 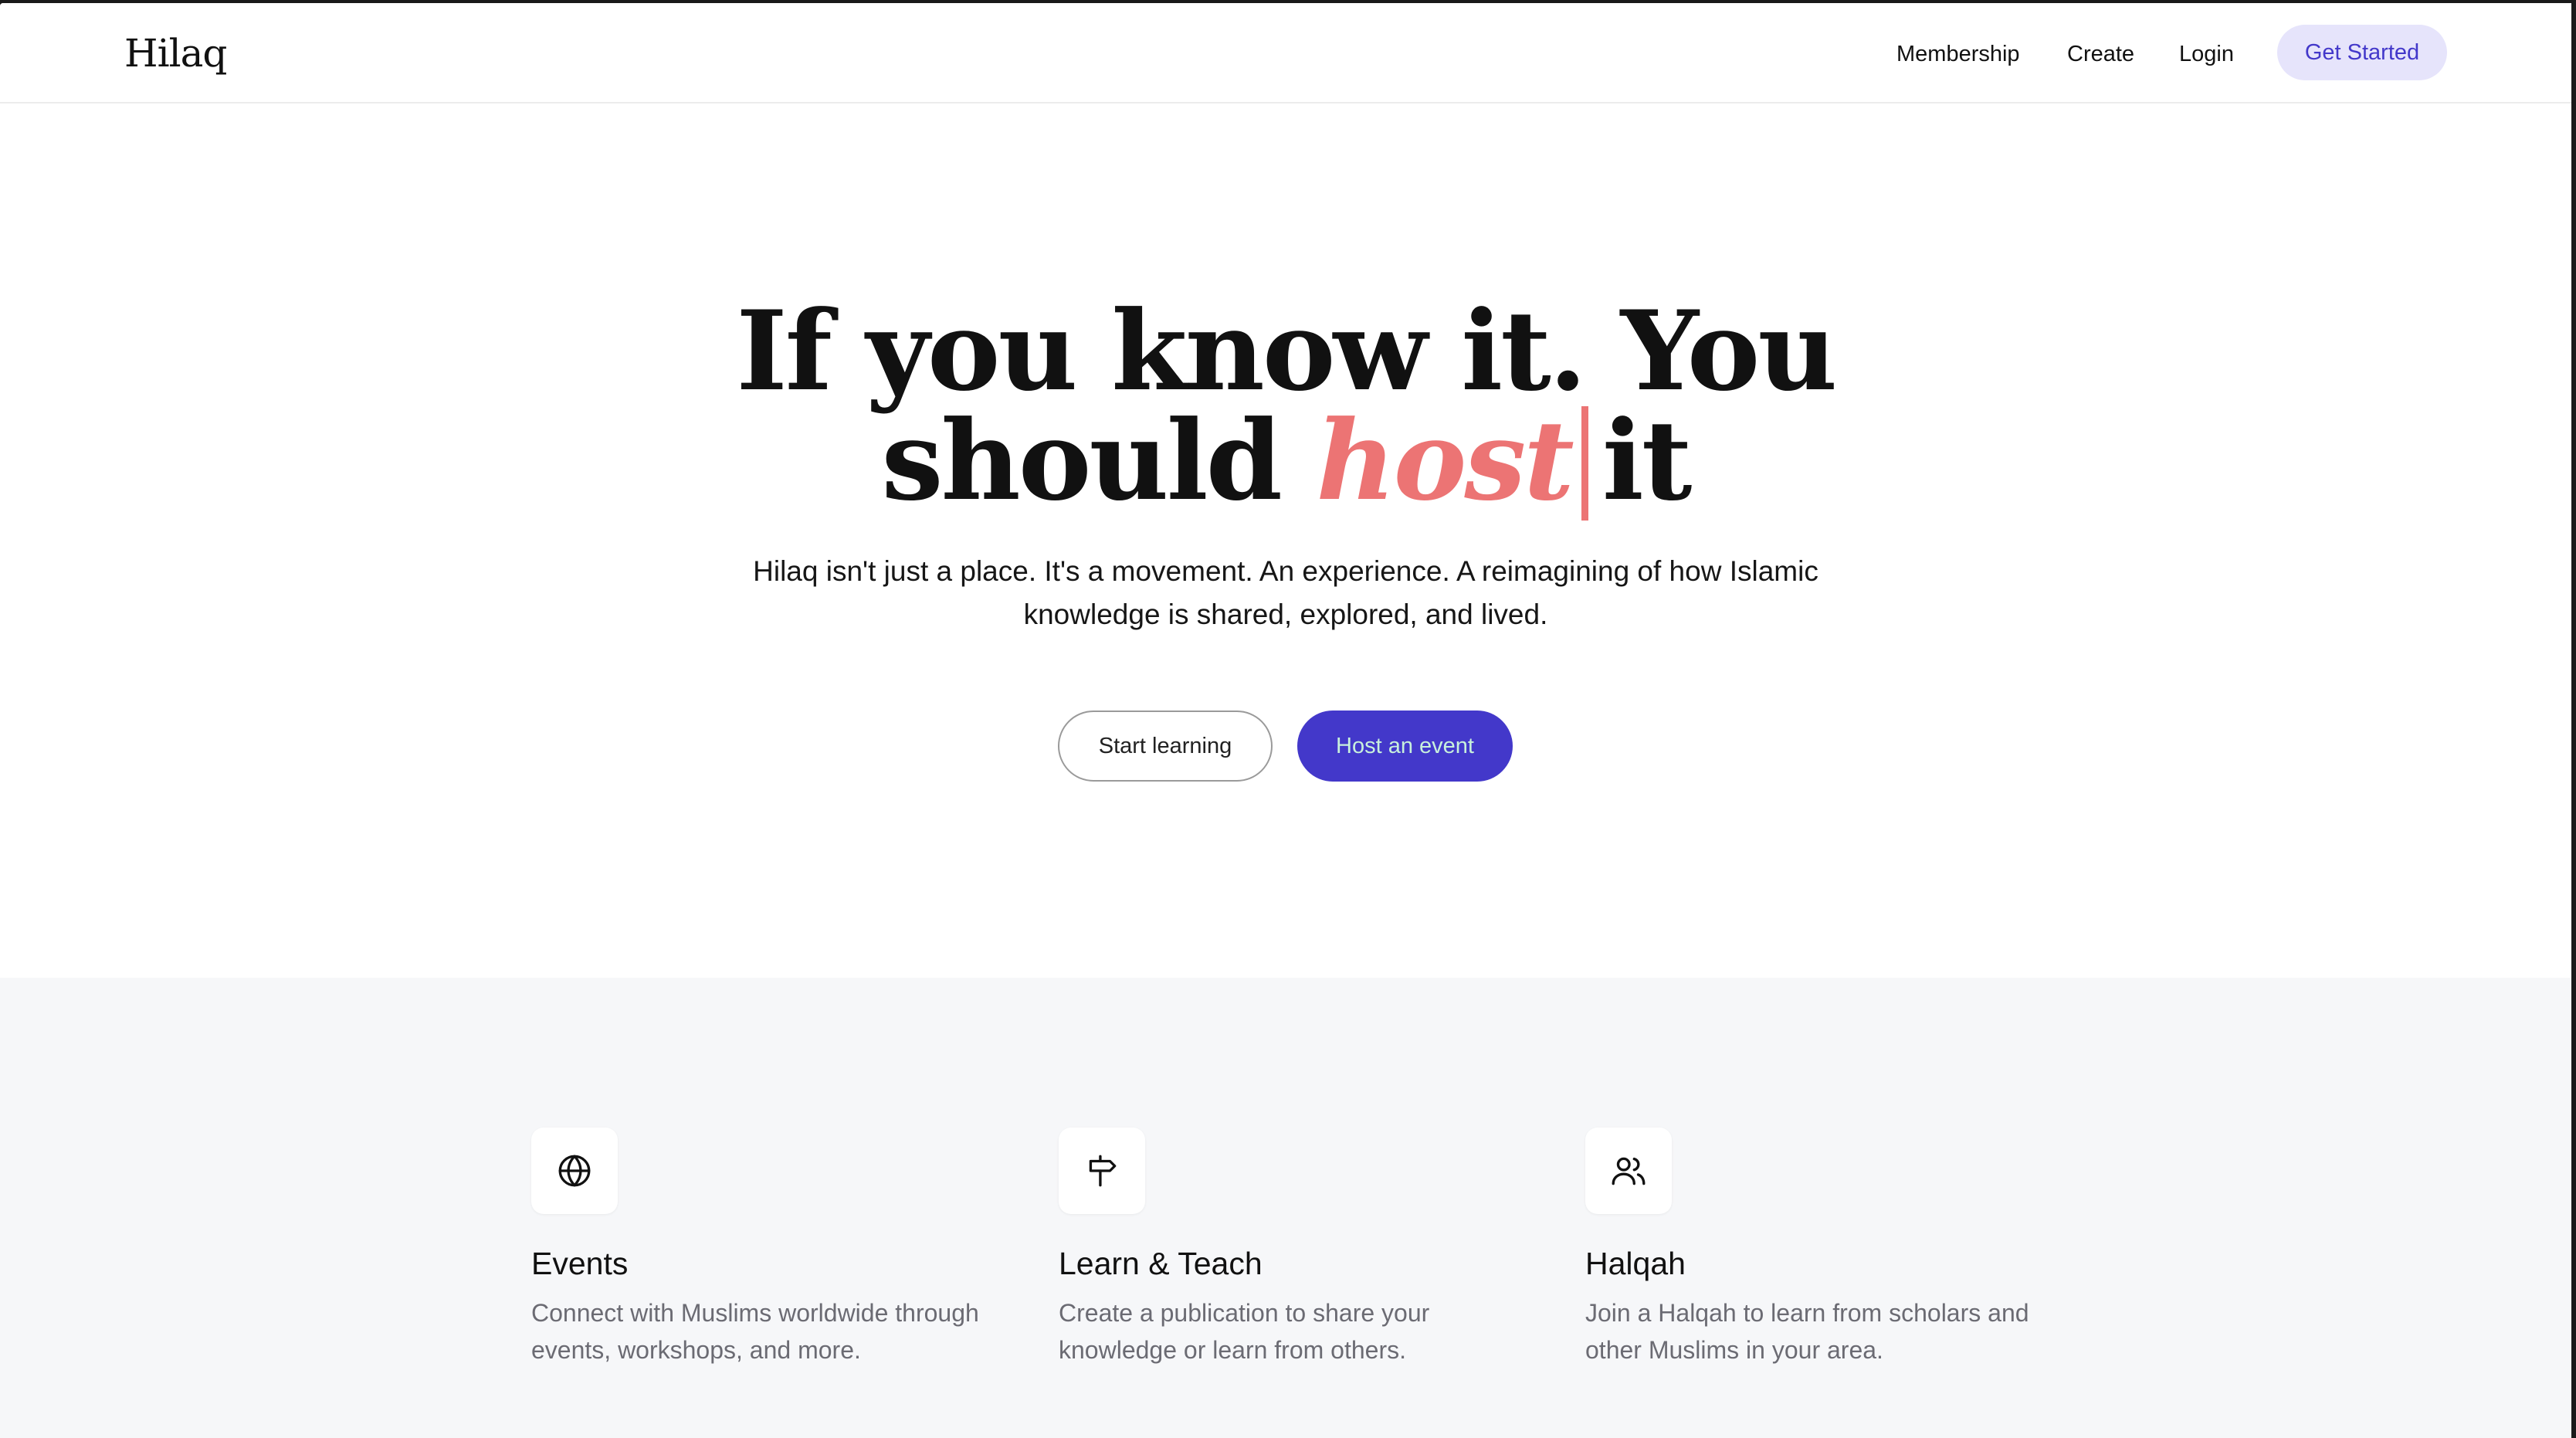 I want to click on hero-title-line-2: should host it, so click(x=1285, y=463).